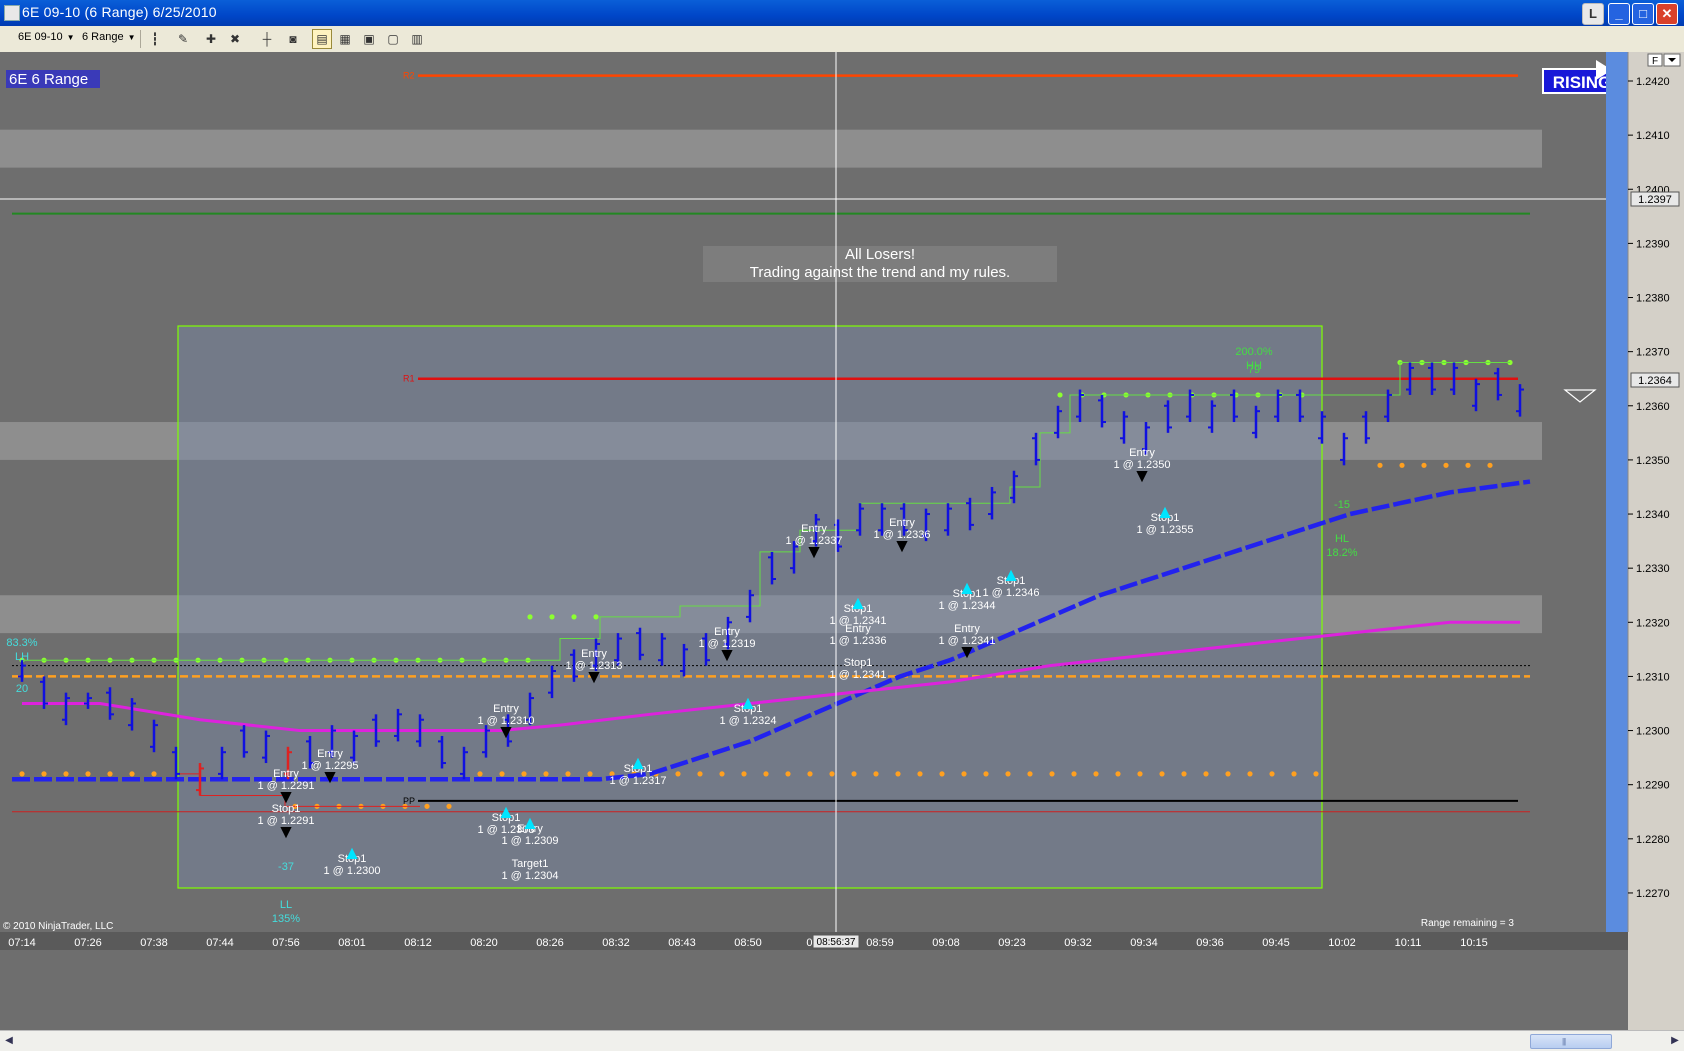 The height and width of the screenshot is (1051, 1684). What do you see at coordinates (1653, 732) in the screenshot?
I see `price-tick-label: 1.2300` at bounding box center [1653, 732].